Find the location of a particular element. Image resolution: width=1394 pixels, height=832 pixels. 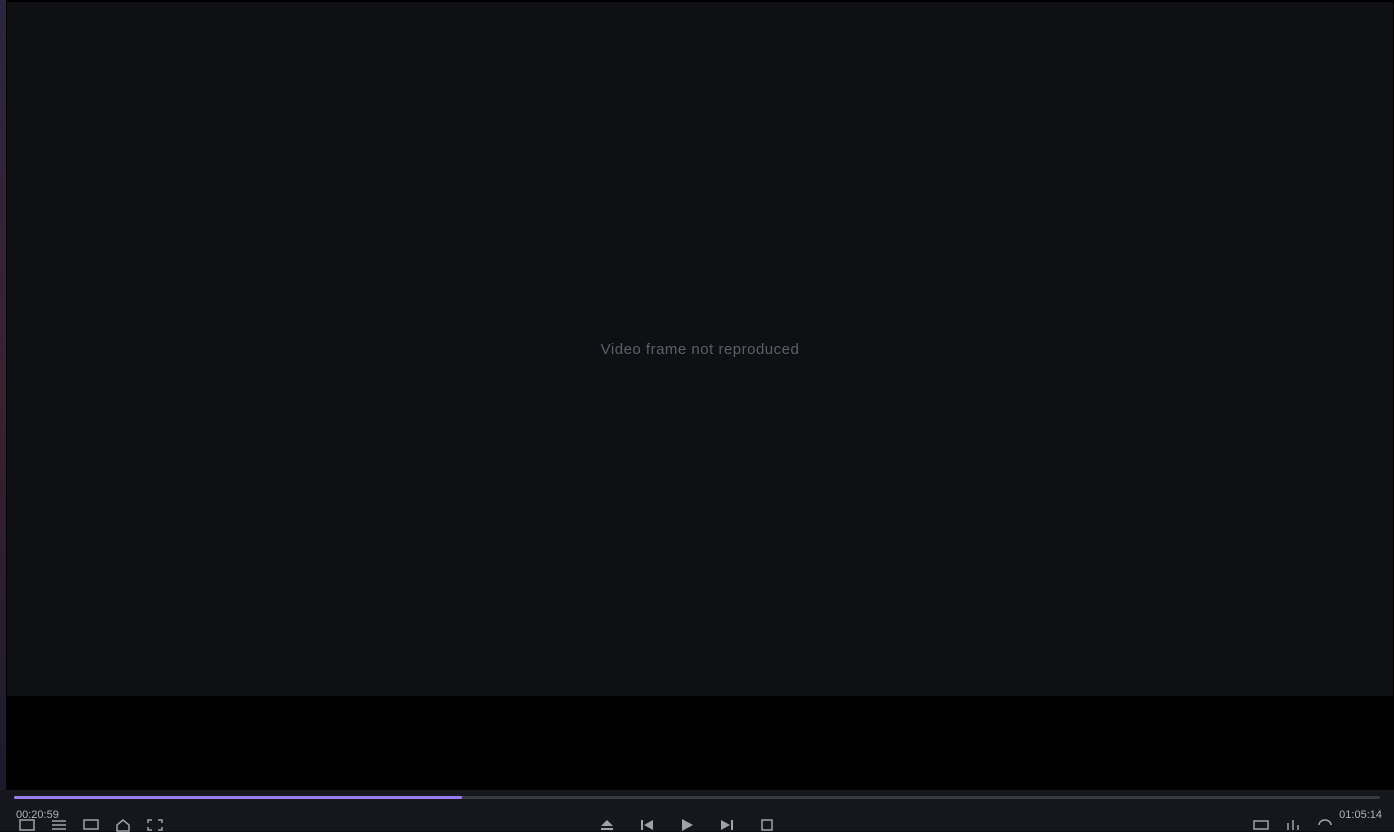

right-controls is located at coordinates (1293, 825).